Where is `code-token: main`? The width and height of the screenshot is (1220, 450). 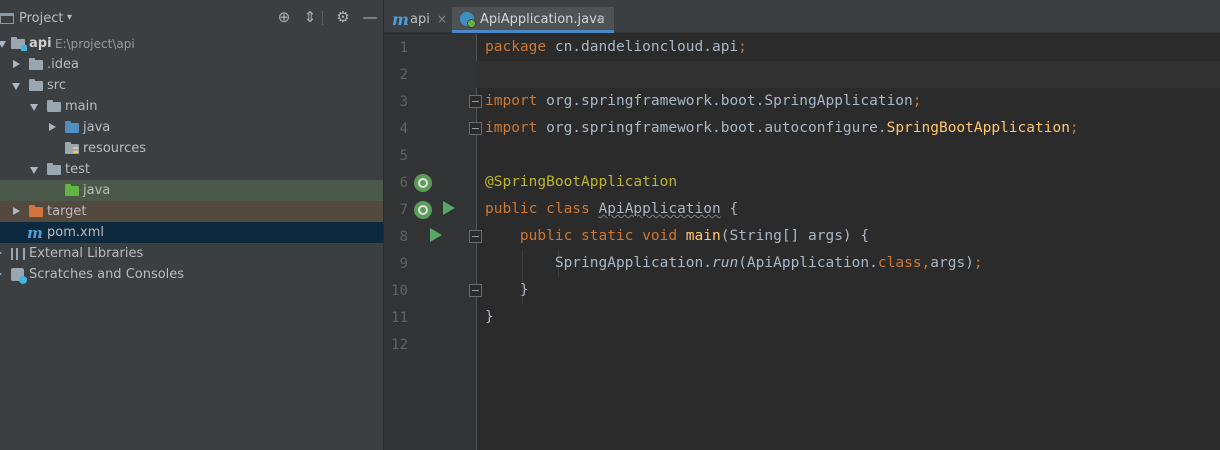 code-token: main is located at coordinates (703, 236).